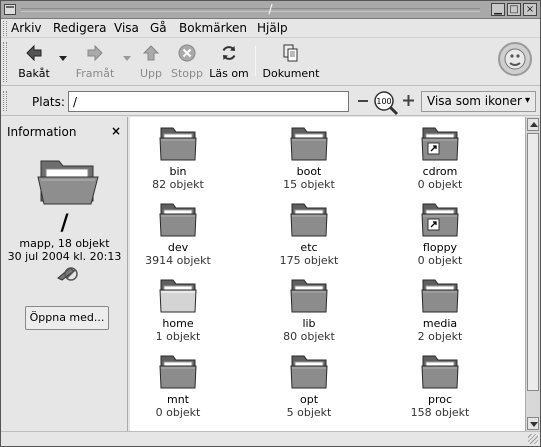 The height and width of the screenshot is (447, 541). Describe the element at coordinates (79, 28) in the screenshot. I see `menu-redigera: Redigera` at that location.